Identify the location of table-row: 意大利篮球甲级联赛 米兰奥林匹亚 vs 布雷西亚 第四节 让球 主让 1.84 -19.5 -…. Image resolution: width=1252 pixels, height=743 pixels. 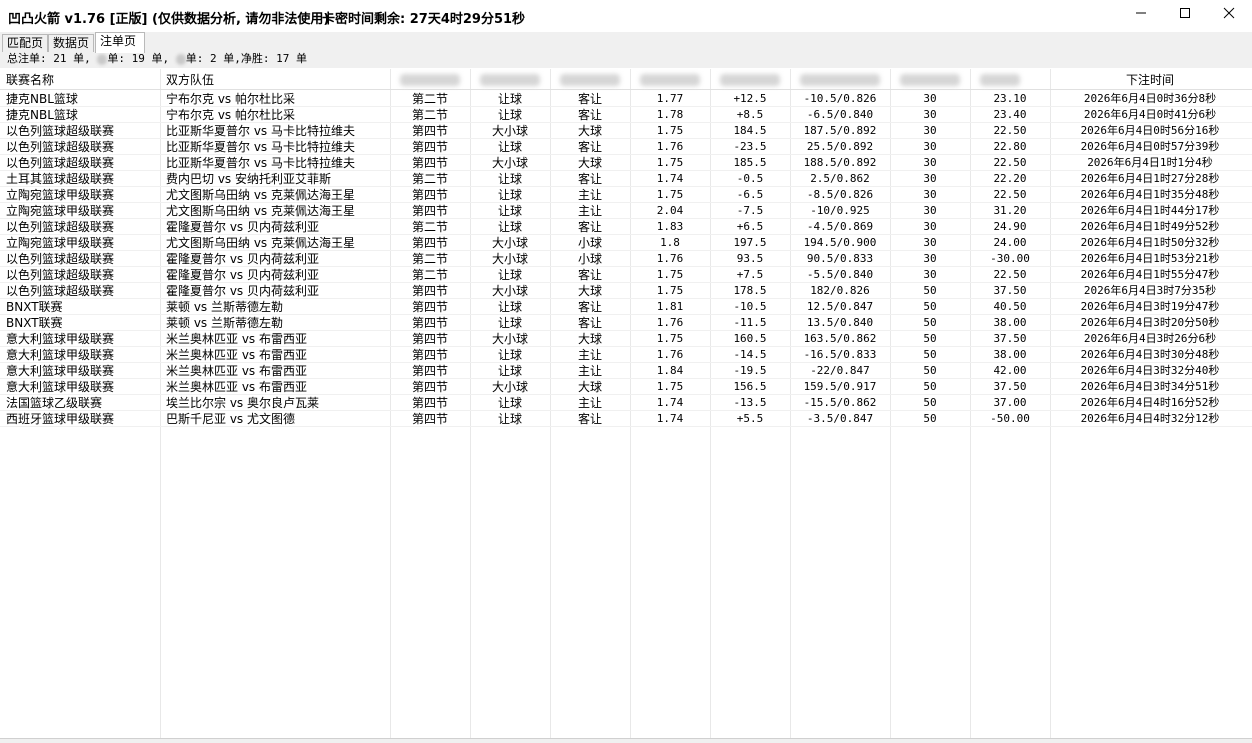
(626, 371).